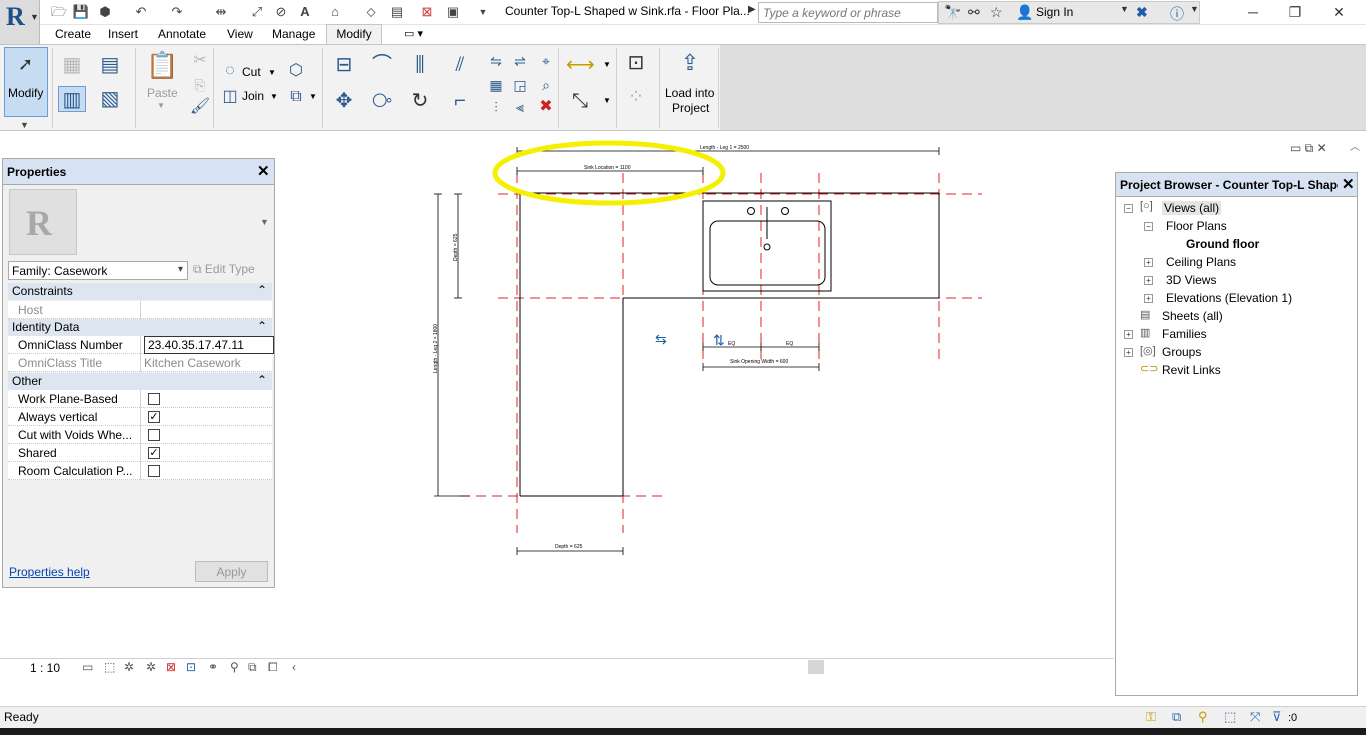 This screenshot has width=1366, height=735. What do you see at coordinates (690, 63) in the screenshot?
I see `load-into-project-icon: ⇪` at bounding box center [690, 63].